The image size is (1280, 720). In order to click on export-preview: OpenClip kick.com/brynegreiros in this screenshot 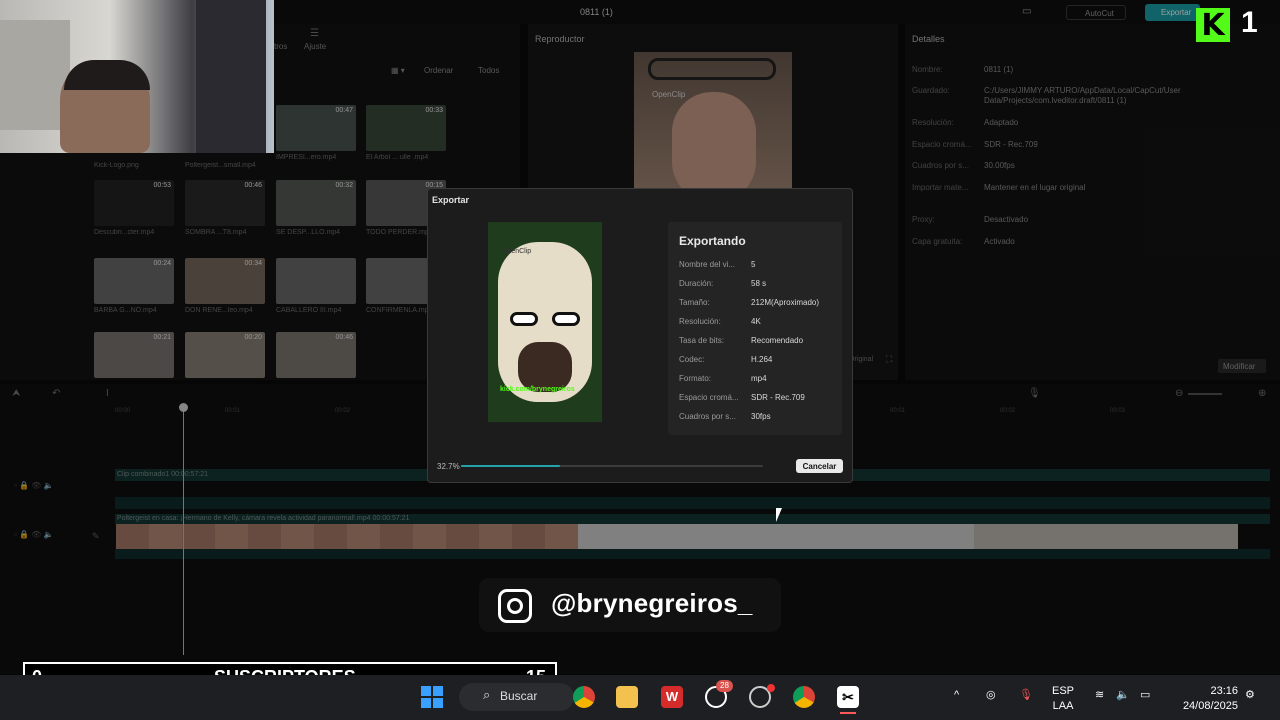, I will do `click(545, 322)`.